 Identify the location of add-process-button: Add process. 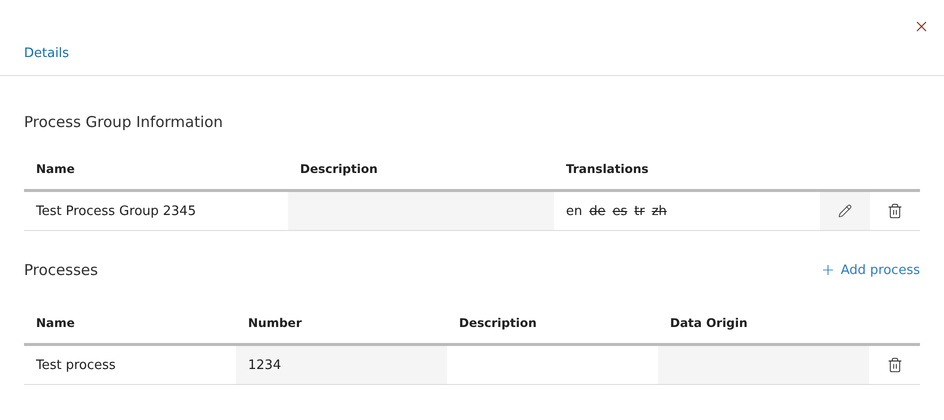
(870, 270).